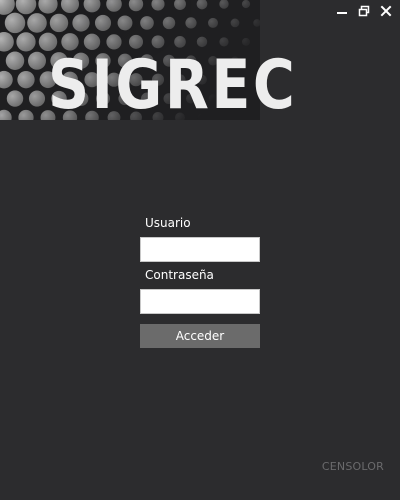  I want to click on password-label: Contraseña, so click(179, 275).